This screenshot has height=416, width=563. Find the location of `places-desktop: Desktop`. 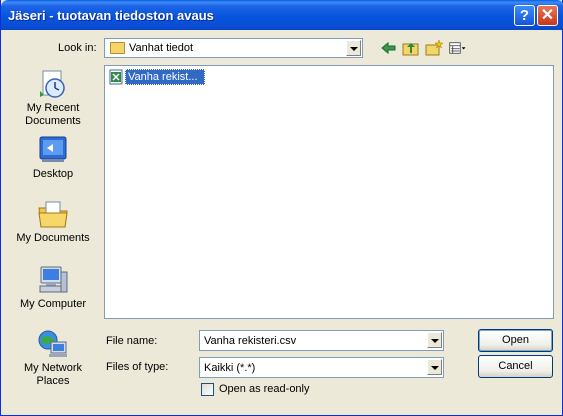

places-desktop: Desktop is located at coordinates (53, 157).